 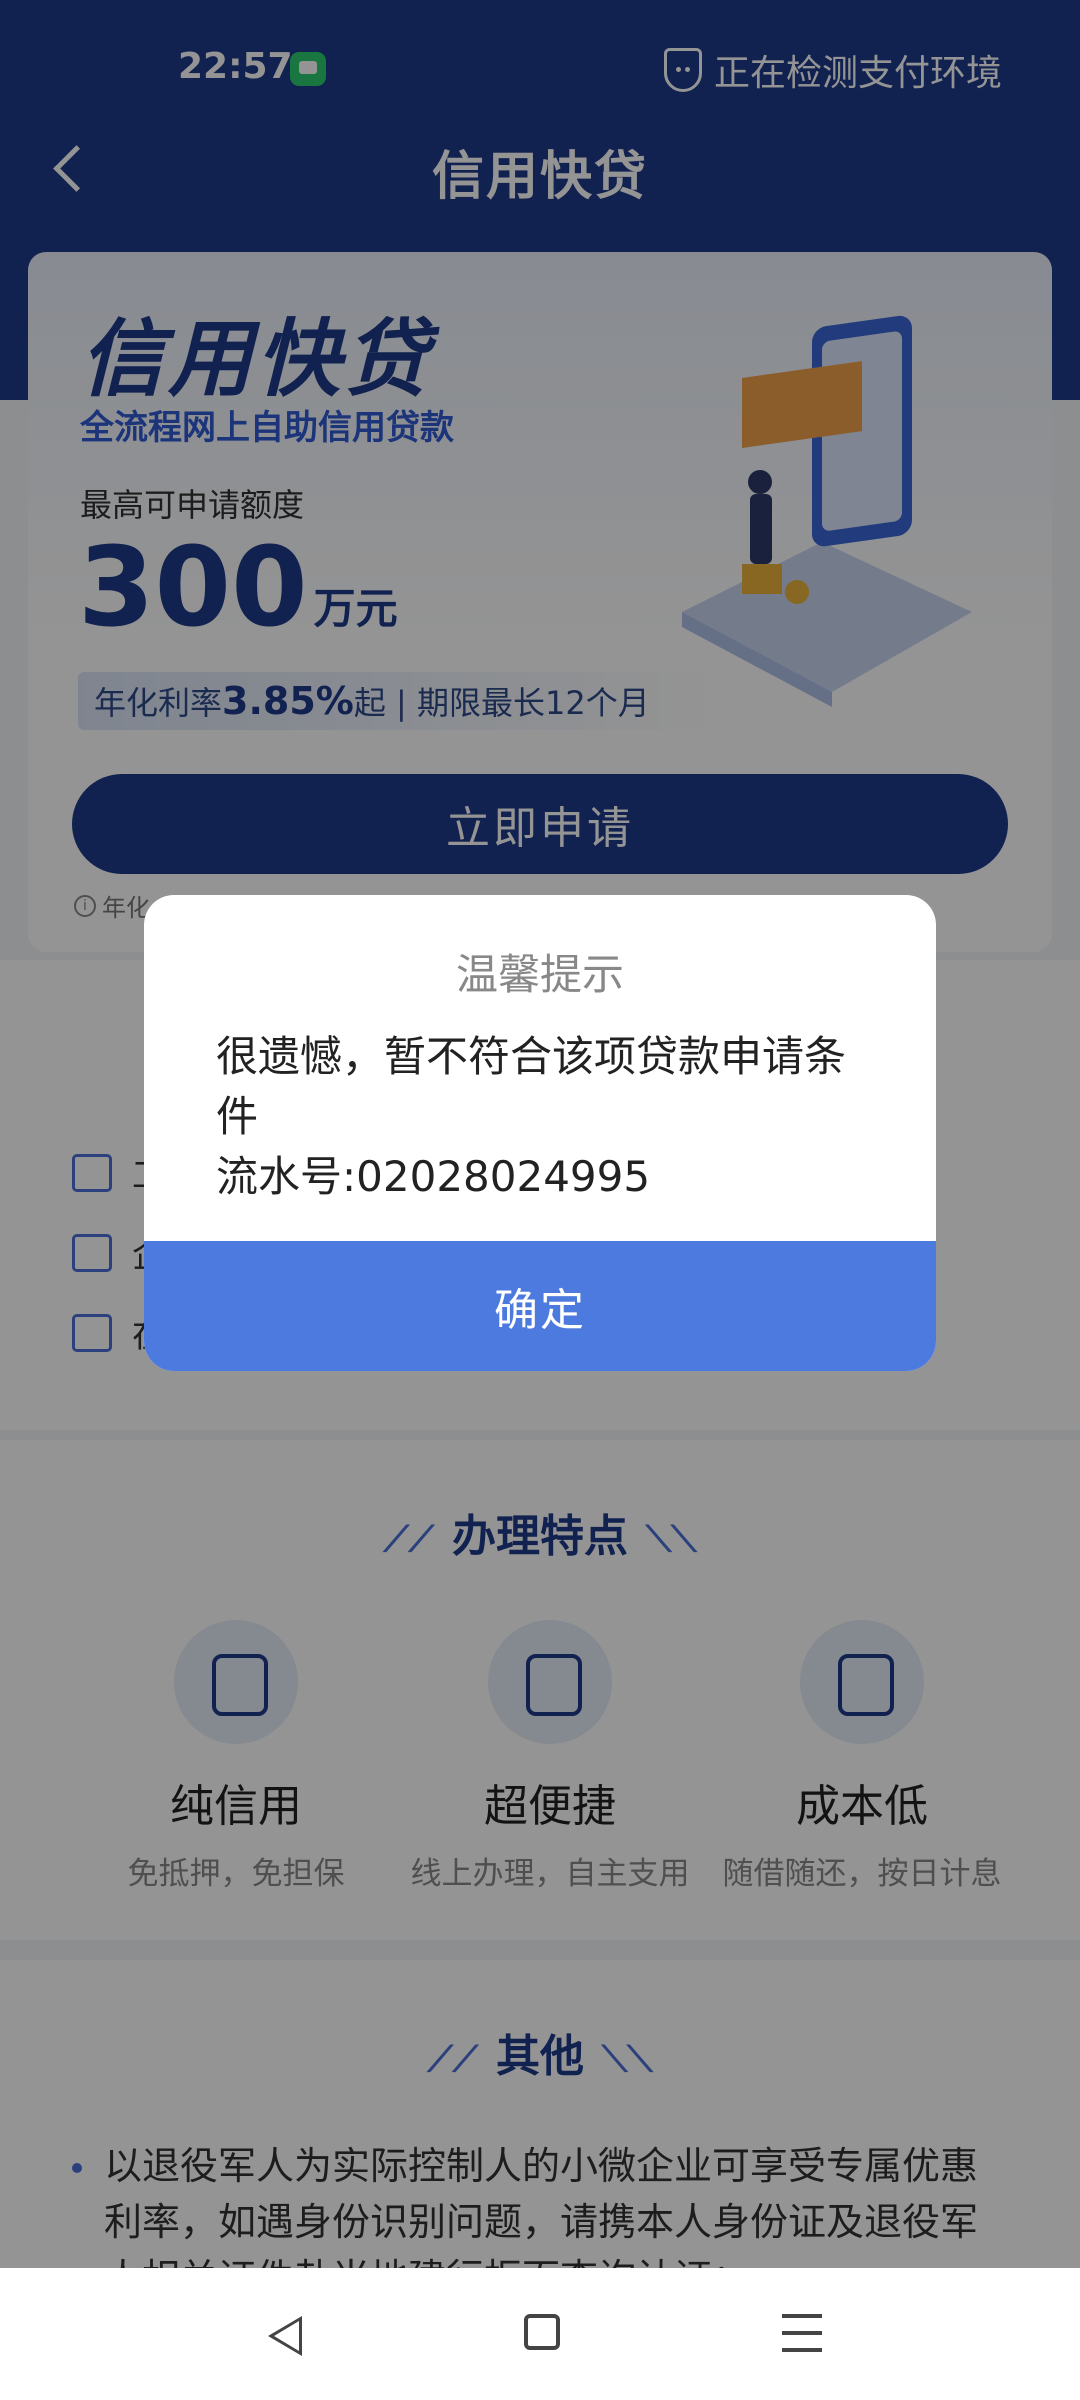 I want to click on alert-dialog: 温馨提示 很遗憾，暂不符合该项贷款申请条件 流水号:02028024995 确定, so click(x=540, y=1133).